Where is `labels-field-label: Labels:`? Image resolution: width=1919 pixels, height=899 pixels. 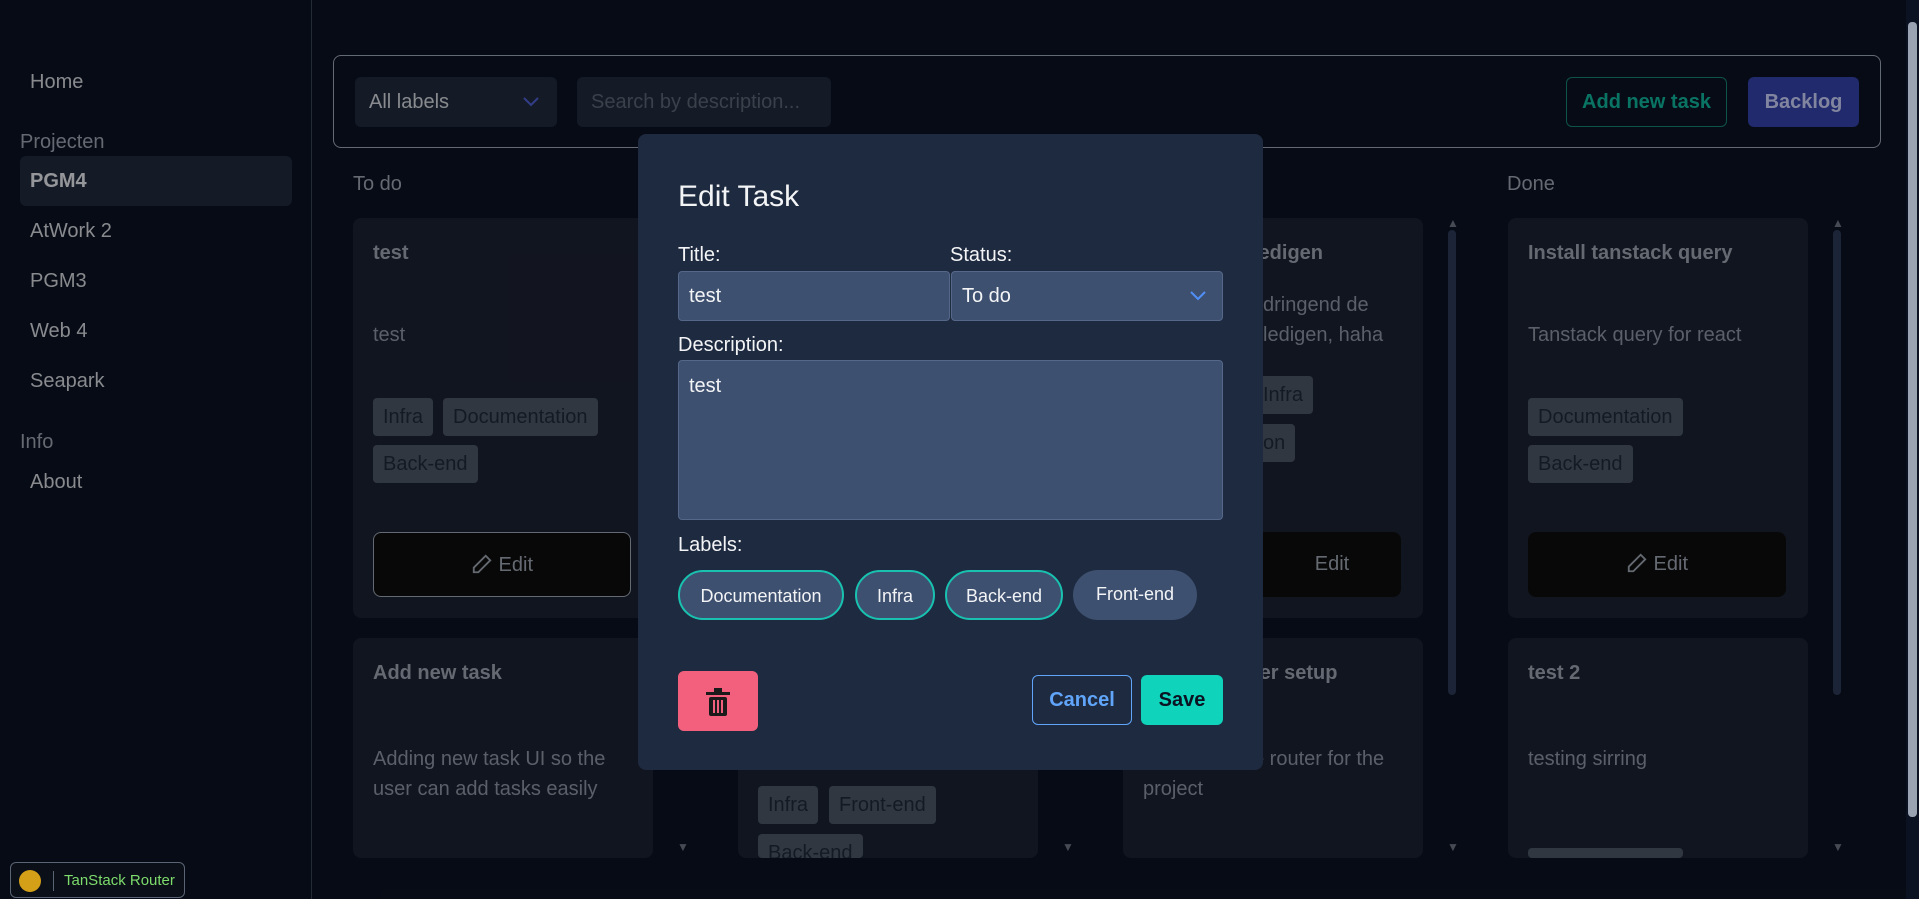
labels-field-label: Labels: is located at coordinates (710, 545).